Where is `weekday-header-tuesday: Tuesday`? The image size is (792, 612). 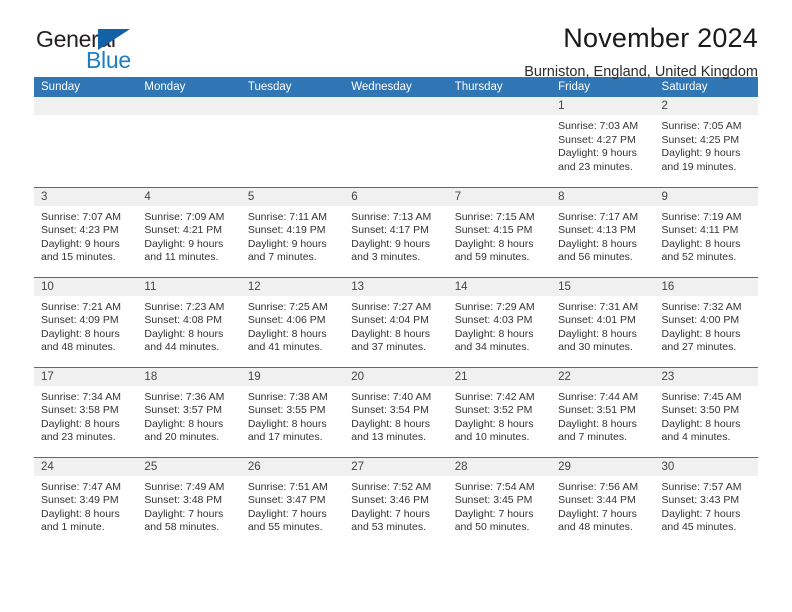 weekday-header-tuesday: Tuesday is located at coordinates (292, 87).